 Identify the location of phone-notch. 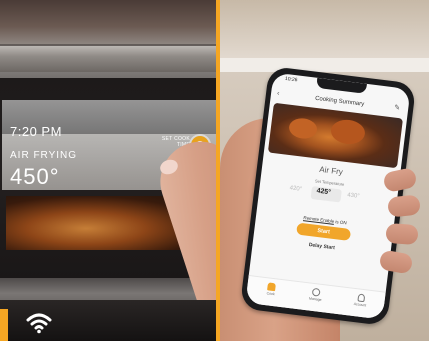
(341, 85).